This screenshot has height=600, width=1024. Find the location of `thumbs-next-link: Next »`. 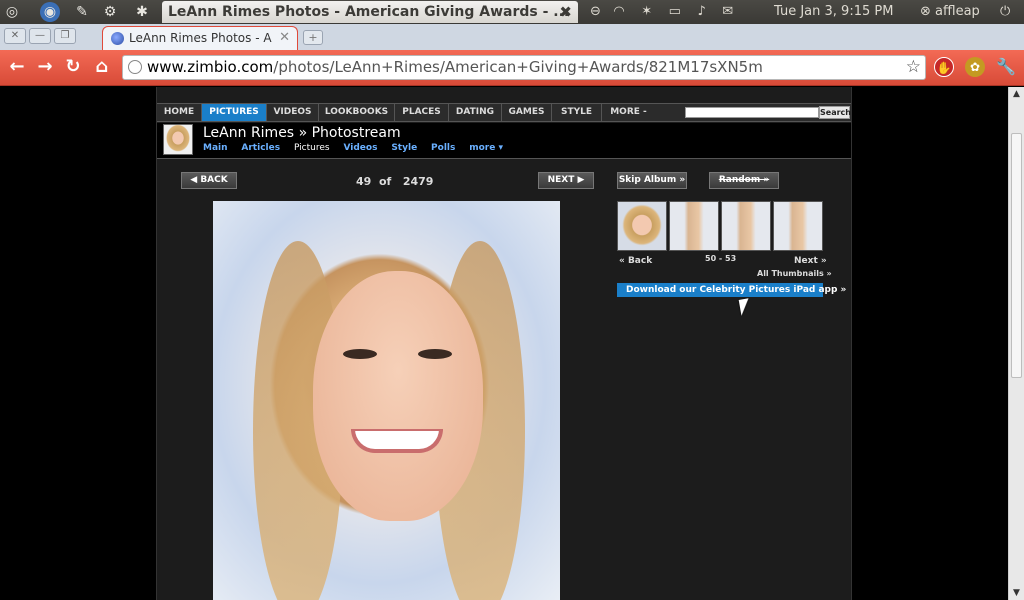

thumbs-next-link: Next » is located at coordinates (810, 261).